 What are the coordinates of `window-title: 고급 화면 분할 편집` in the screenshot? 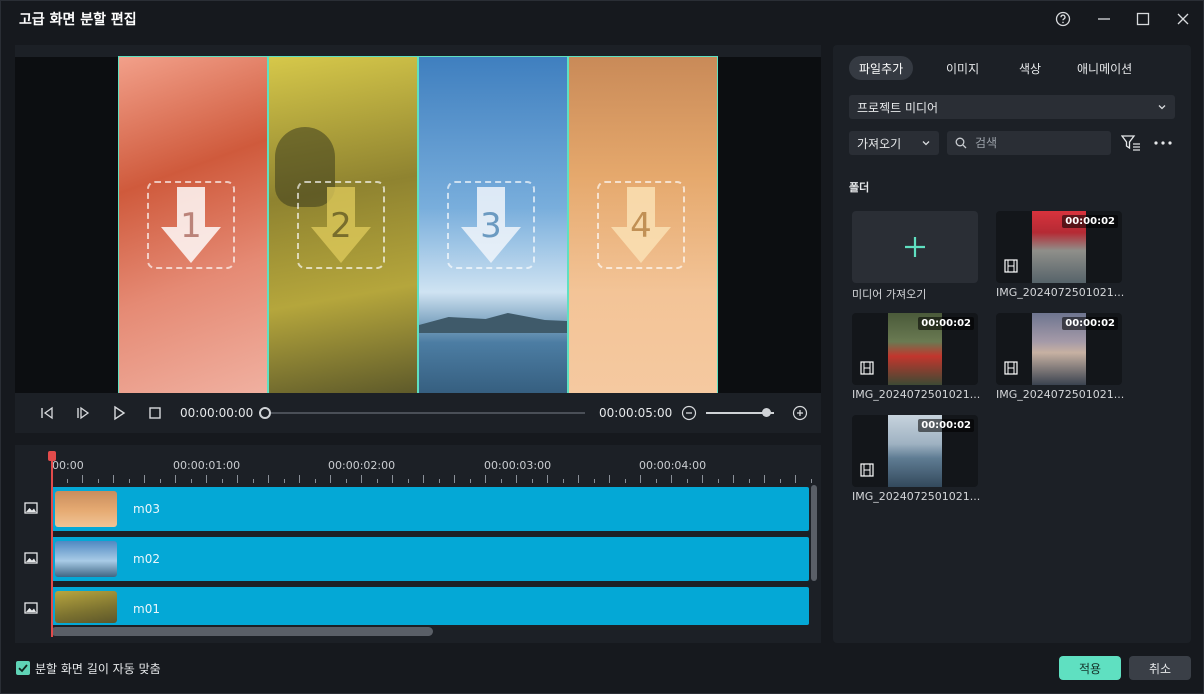 It's located at (78, 20).